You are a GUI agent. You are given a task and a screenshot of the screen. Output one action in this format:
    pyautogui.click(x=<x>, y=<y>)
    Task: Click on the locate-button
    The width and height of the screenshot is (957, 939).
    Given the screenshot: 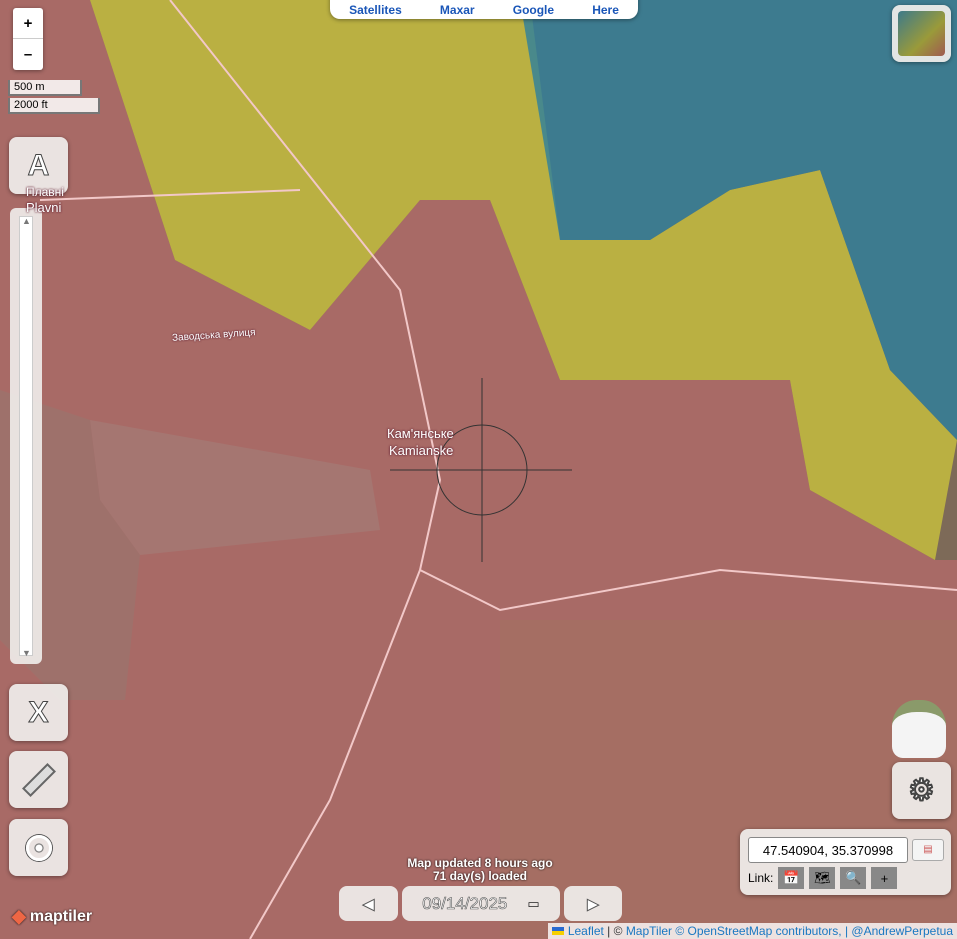 What is the action you would take?
    pyautogui.click(x=38, y=847)
    